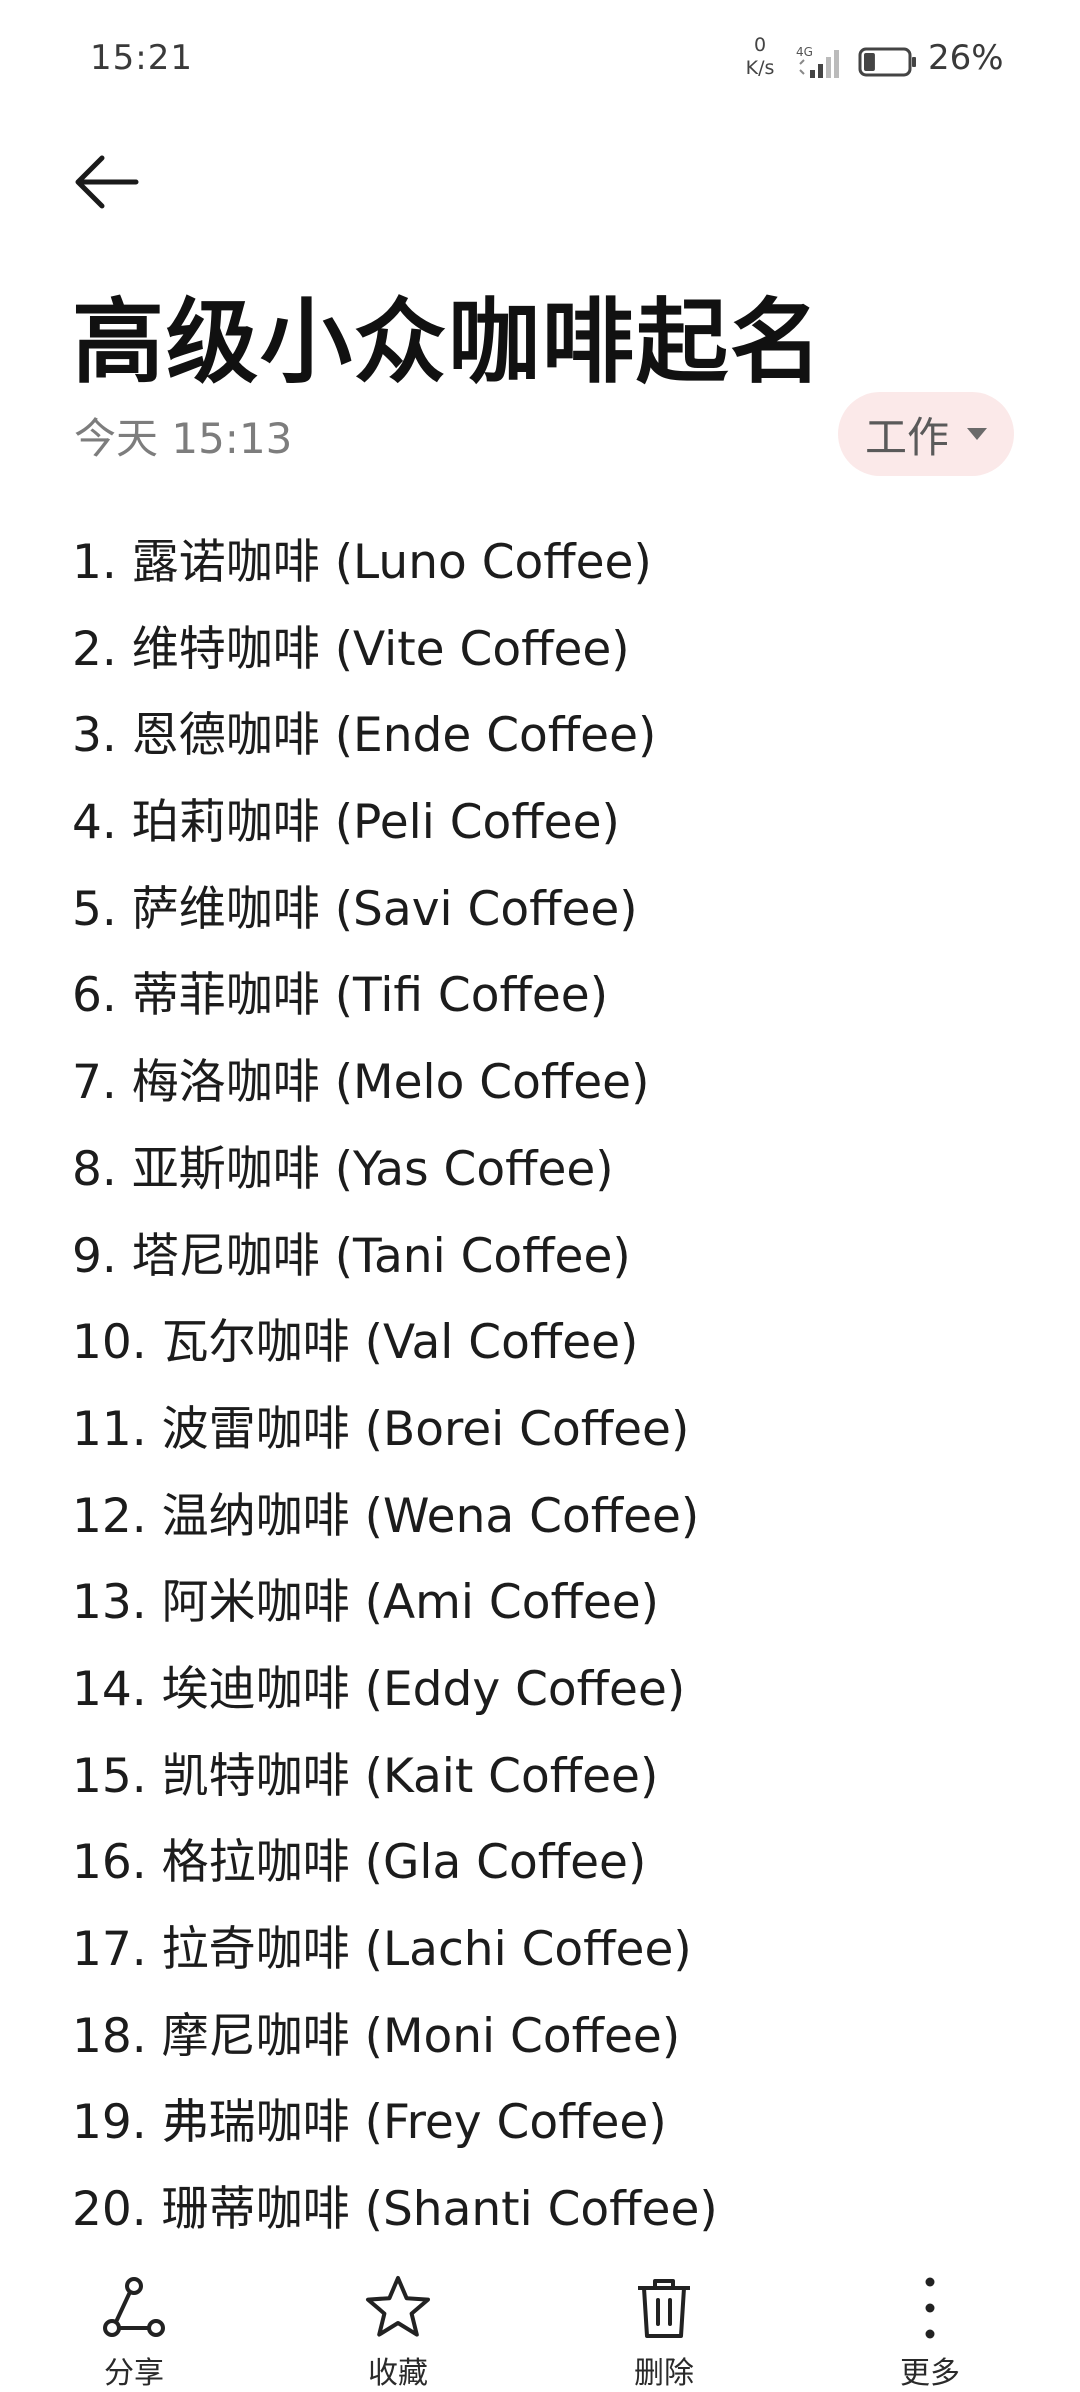 This screenshot has height=2392, width=1080. What do you see at coordinates (552, 1785) in the screenshot?
I see `note-line: 15. 凯特咖啡 (Kait Coffee)` at bounding box center [552, 1785].